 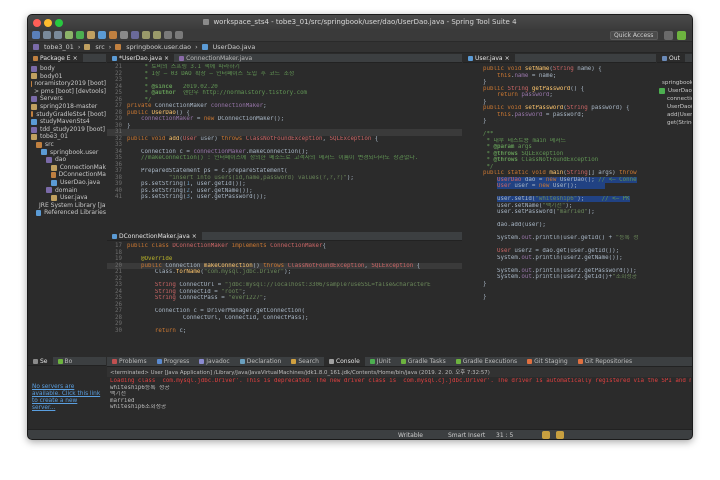 I want to click on new-package-icon, so click(x=113, y=35).